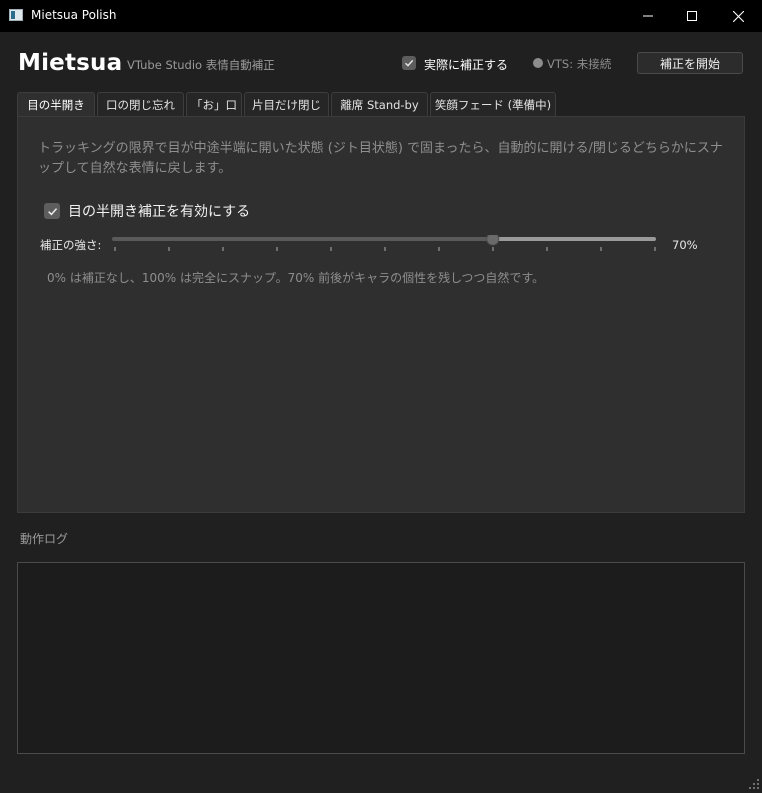  I want to click on close-icon, so click(738, 16).